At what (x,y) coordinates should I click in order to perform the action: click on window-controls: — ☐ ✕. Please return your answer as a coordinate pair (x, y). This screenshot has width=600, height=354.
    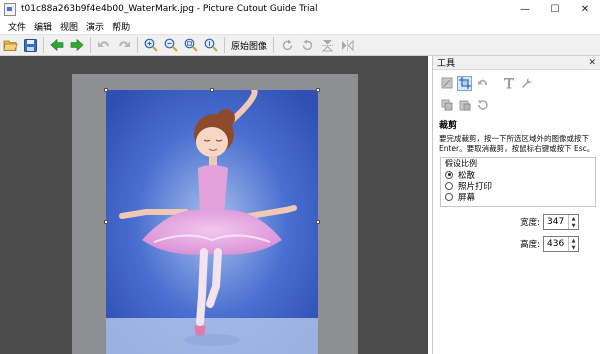
    Looking at the image, I should click on (555, 9).